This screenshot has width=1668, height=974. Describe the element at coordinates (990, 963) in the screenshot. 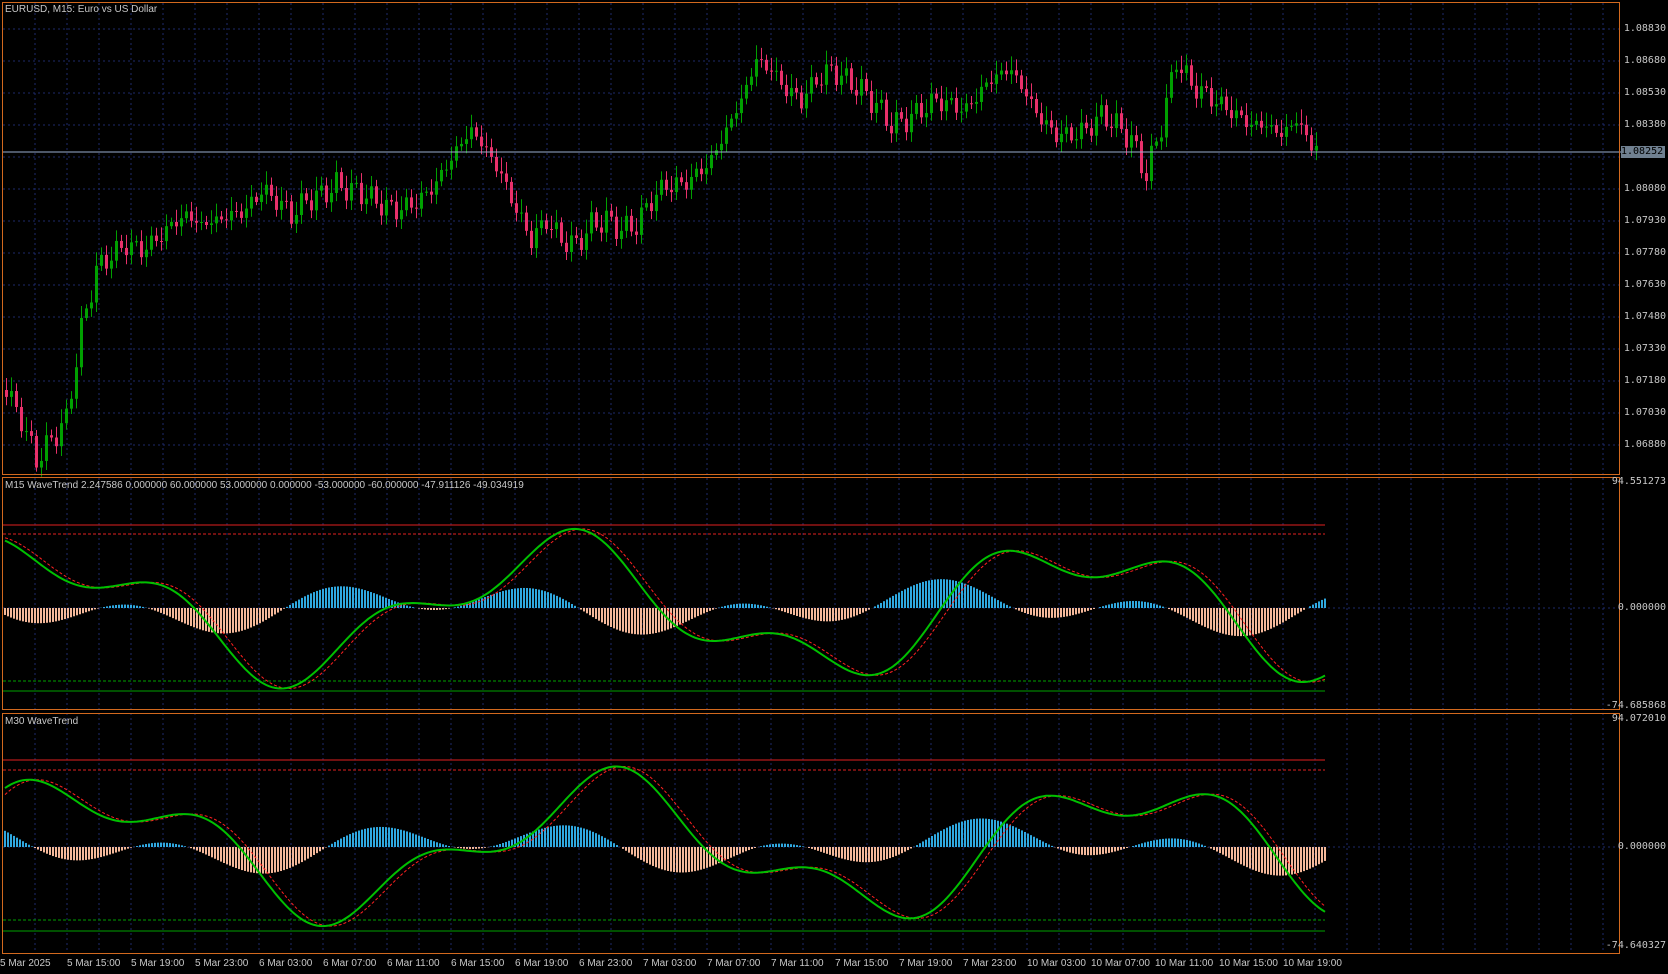

I see `time-axis-label: 7 Mar 23:00` at that location.